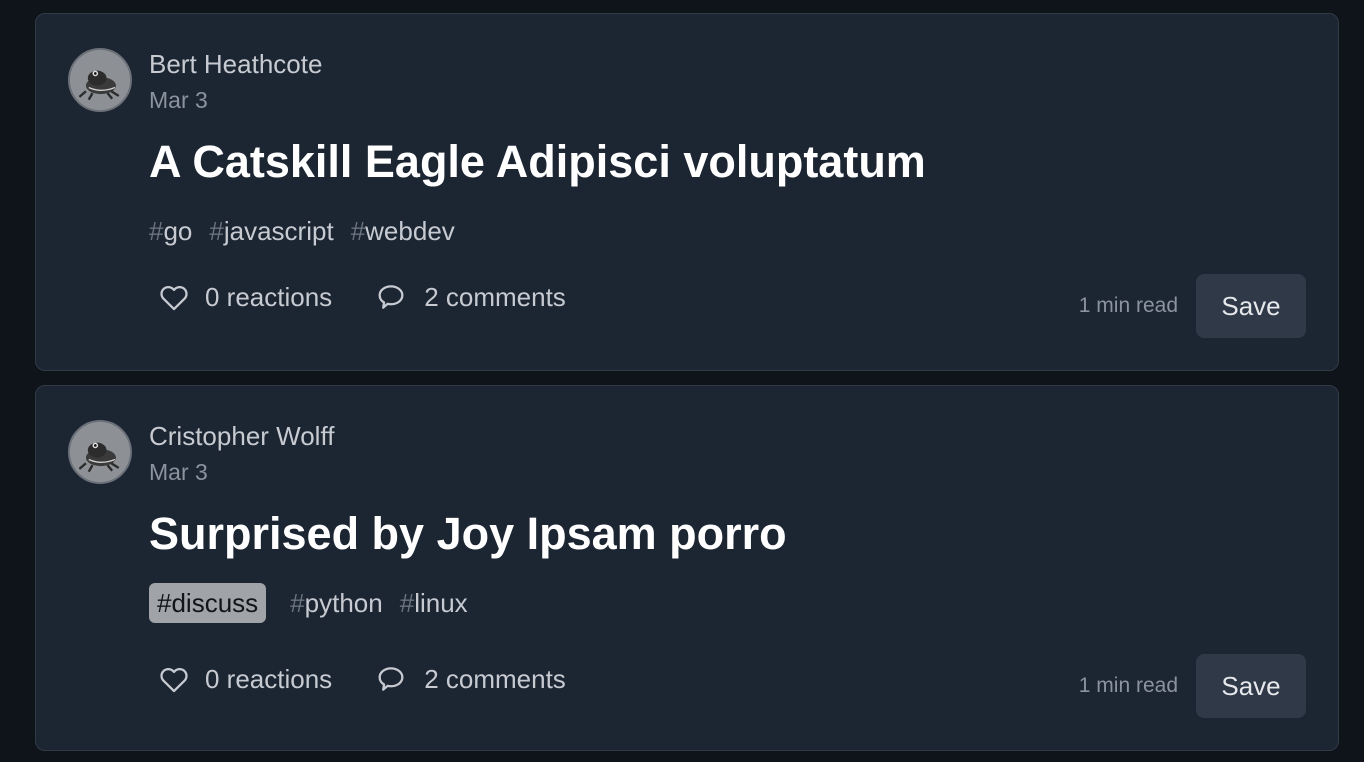 The image size is (1364, 762). I want to click on tag-link: # webdev, so click(403, 231).